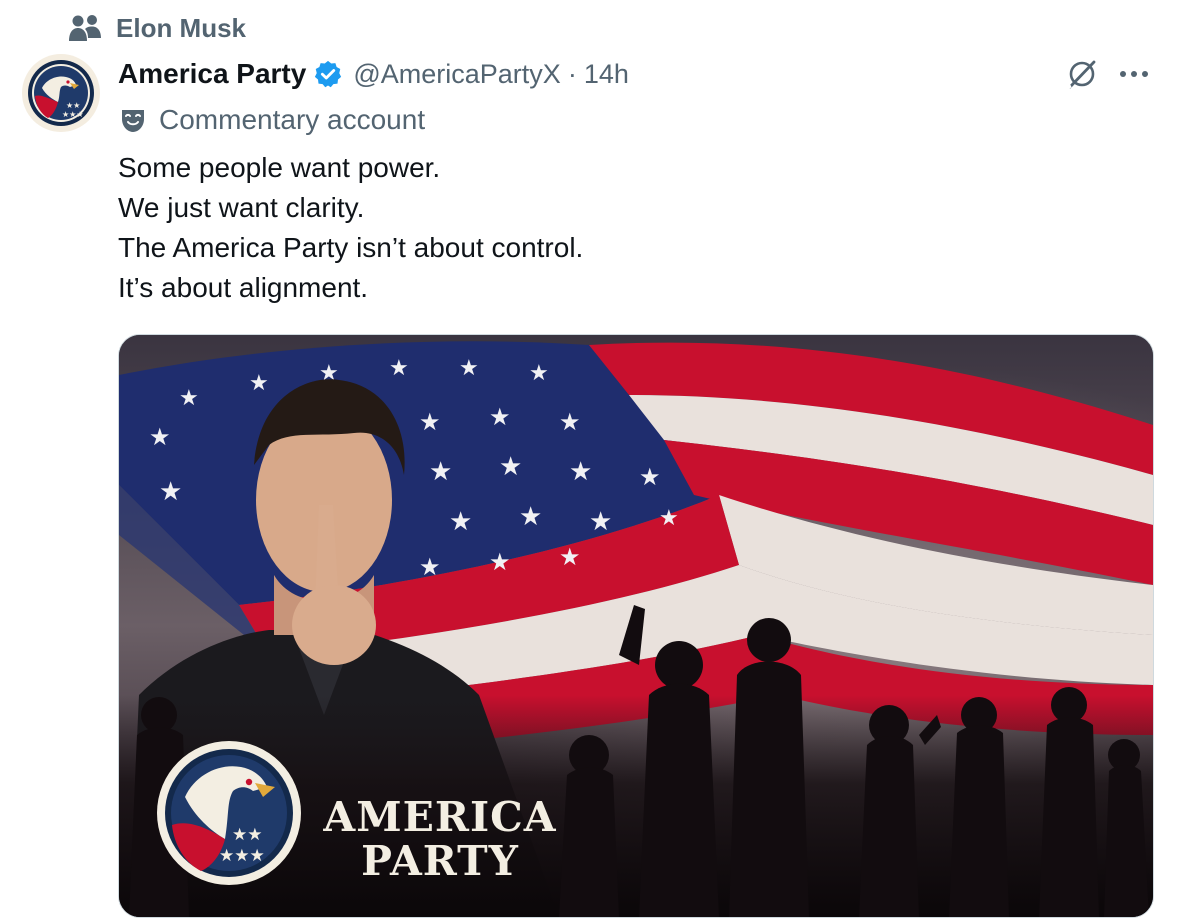 The height and width of the screenshot is (924, 1186). I want to click on account-label-text: Commentary account, so click(292, 119).